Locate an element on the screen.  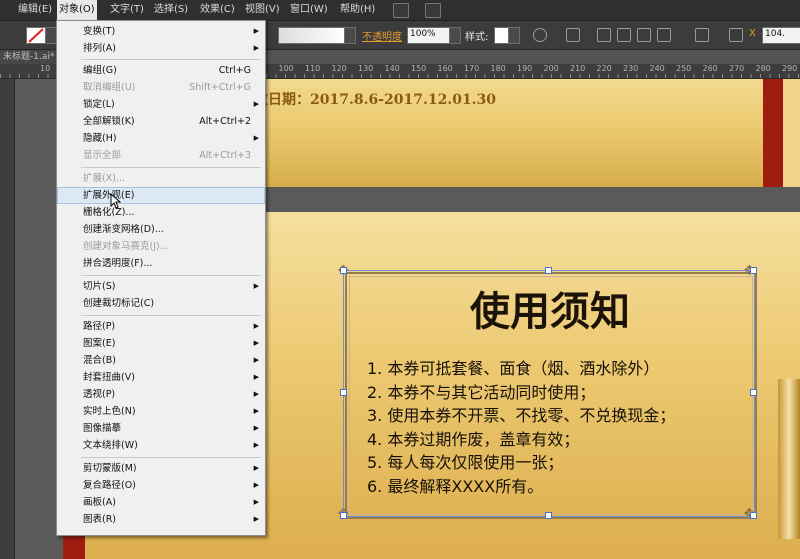
object-menu-item: 图案(E) ▶ is located at coordinates (161, 343).